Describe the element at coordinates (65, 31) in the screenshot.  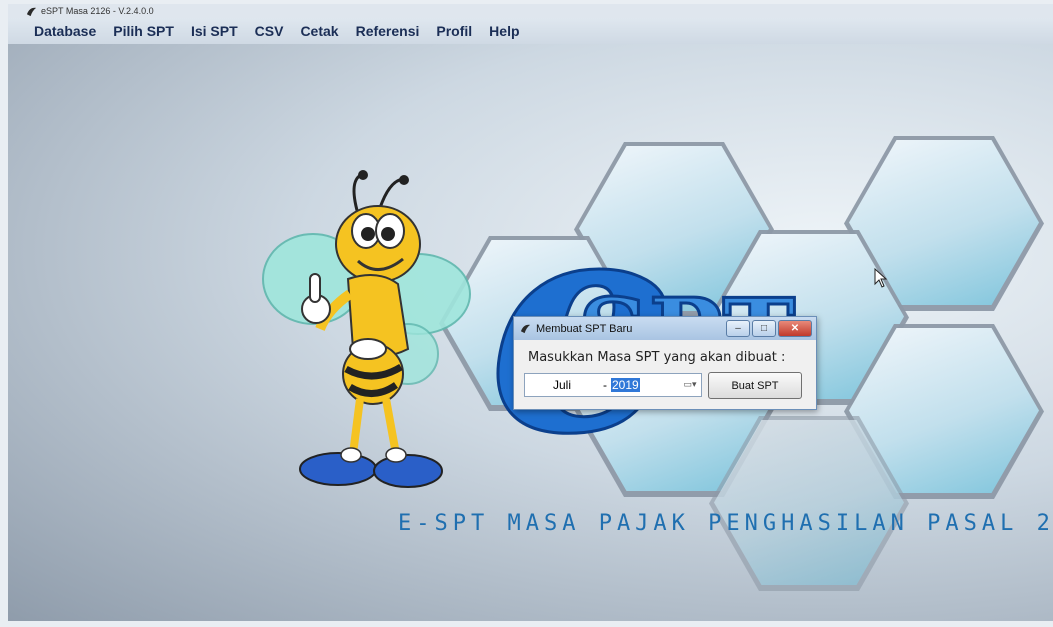
I see `menu-database: Database` at that location.